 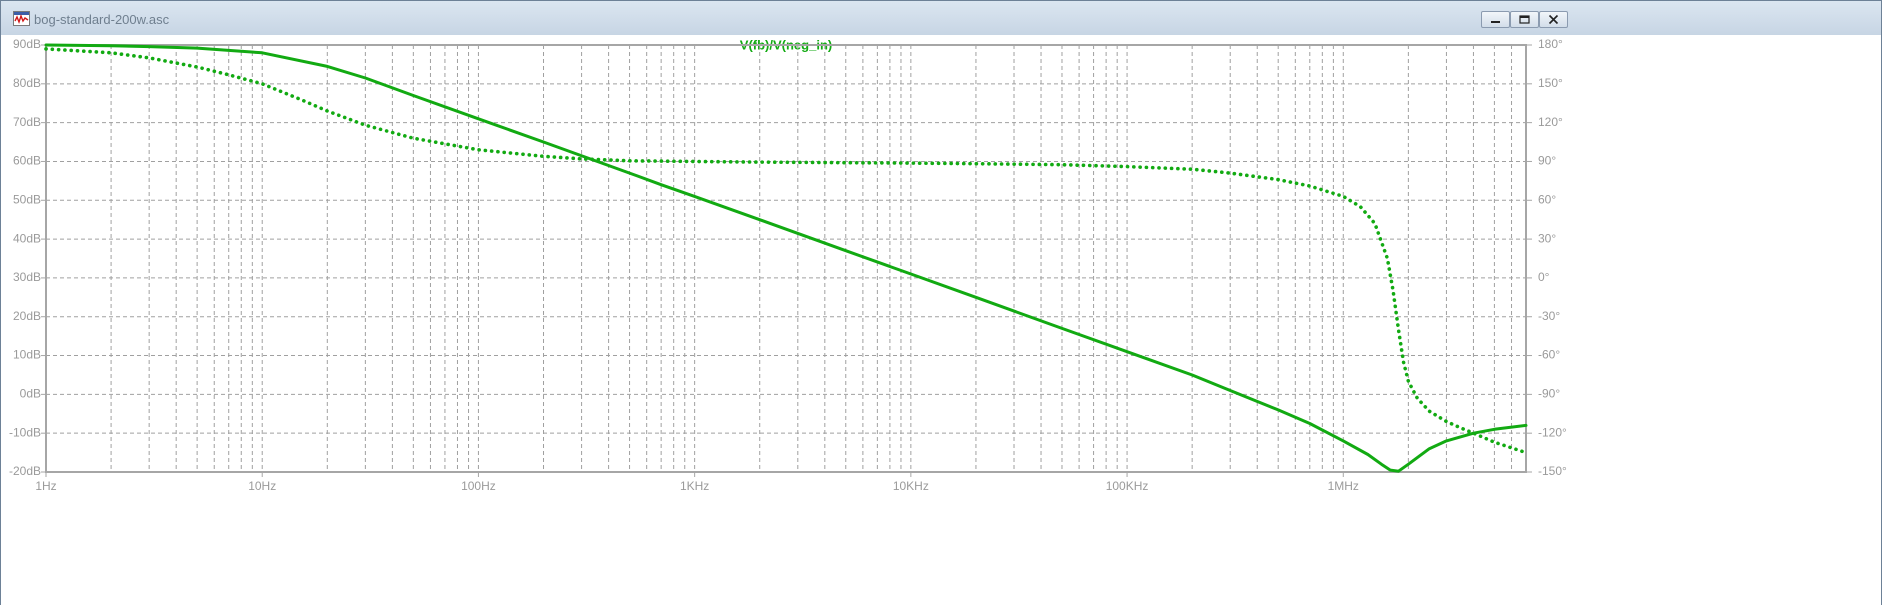 What do you see at coordinates (1552, 432) in the screenshot?
I see `y-right-tick-label: -120°` at bounding box center [1552, 432].